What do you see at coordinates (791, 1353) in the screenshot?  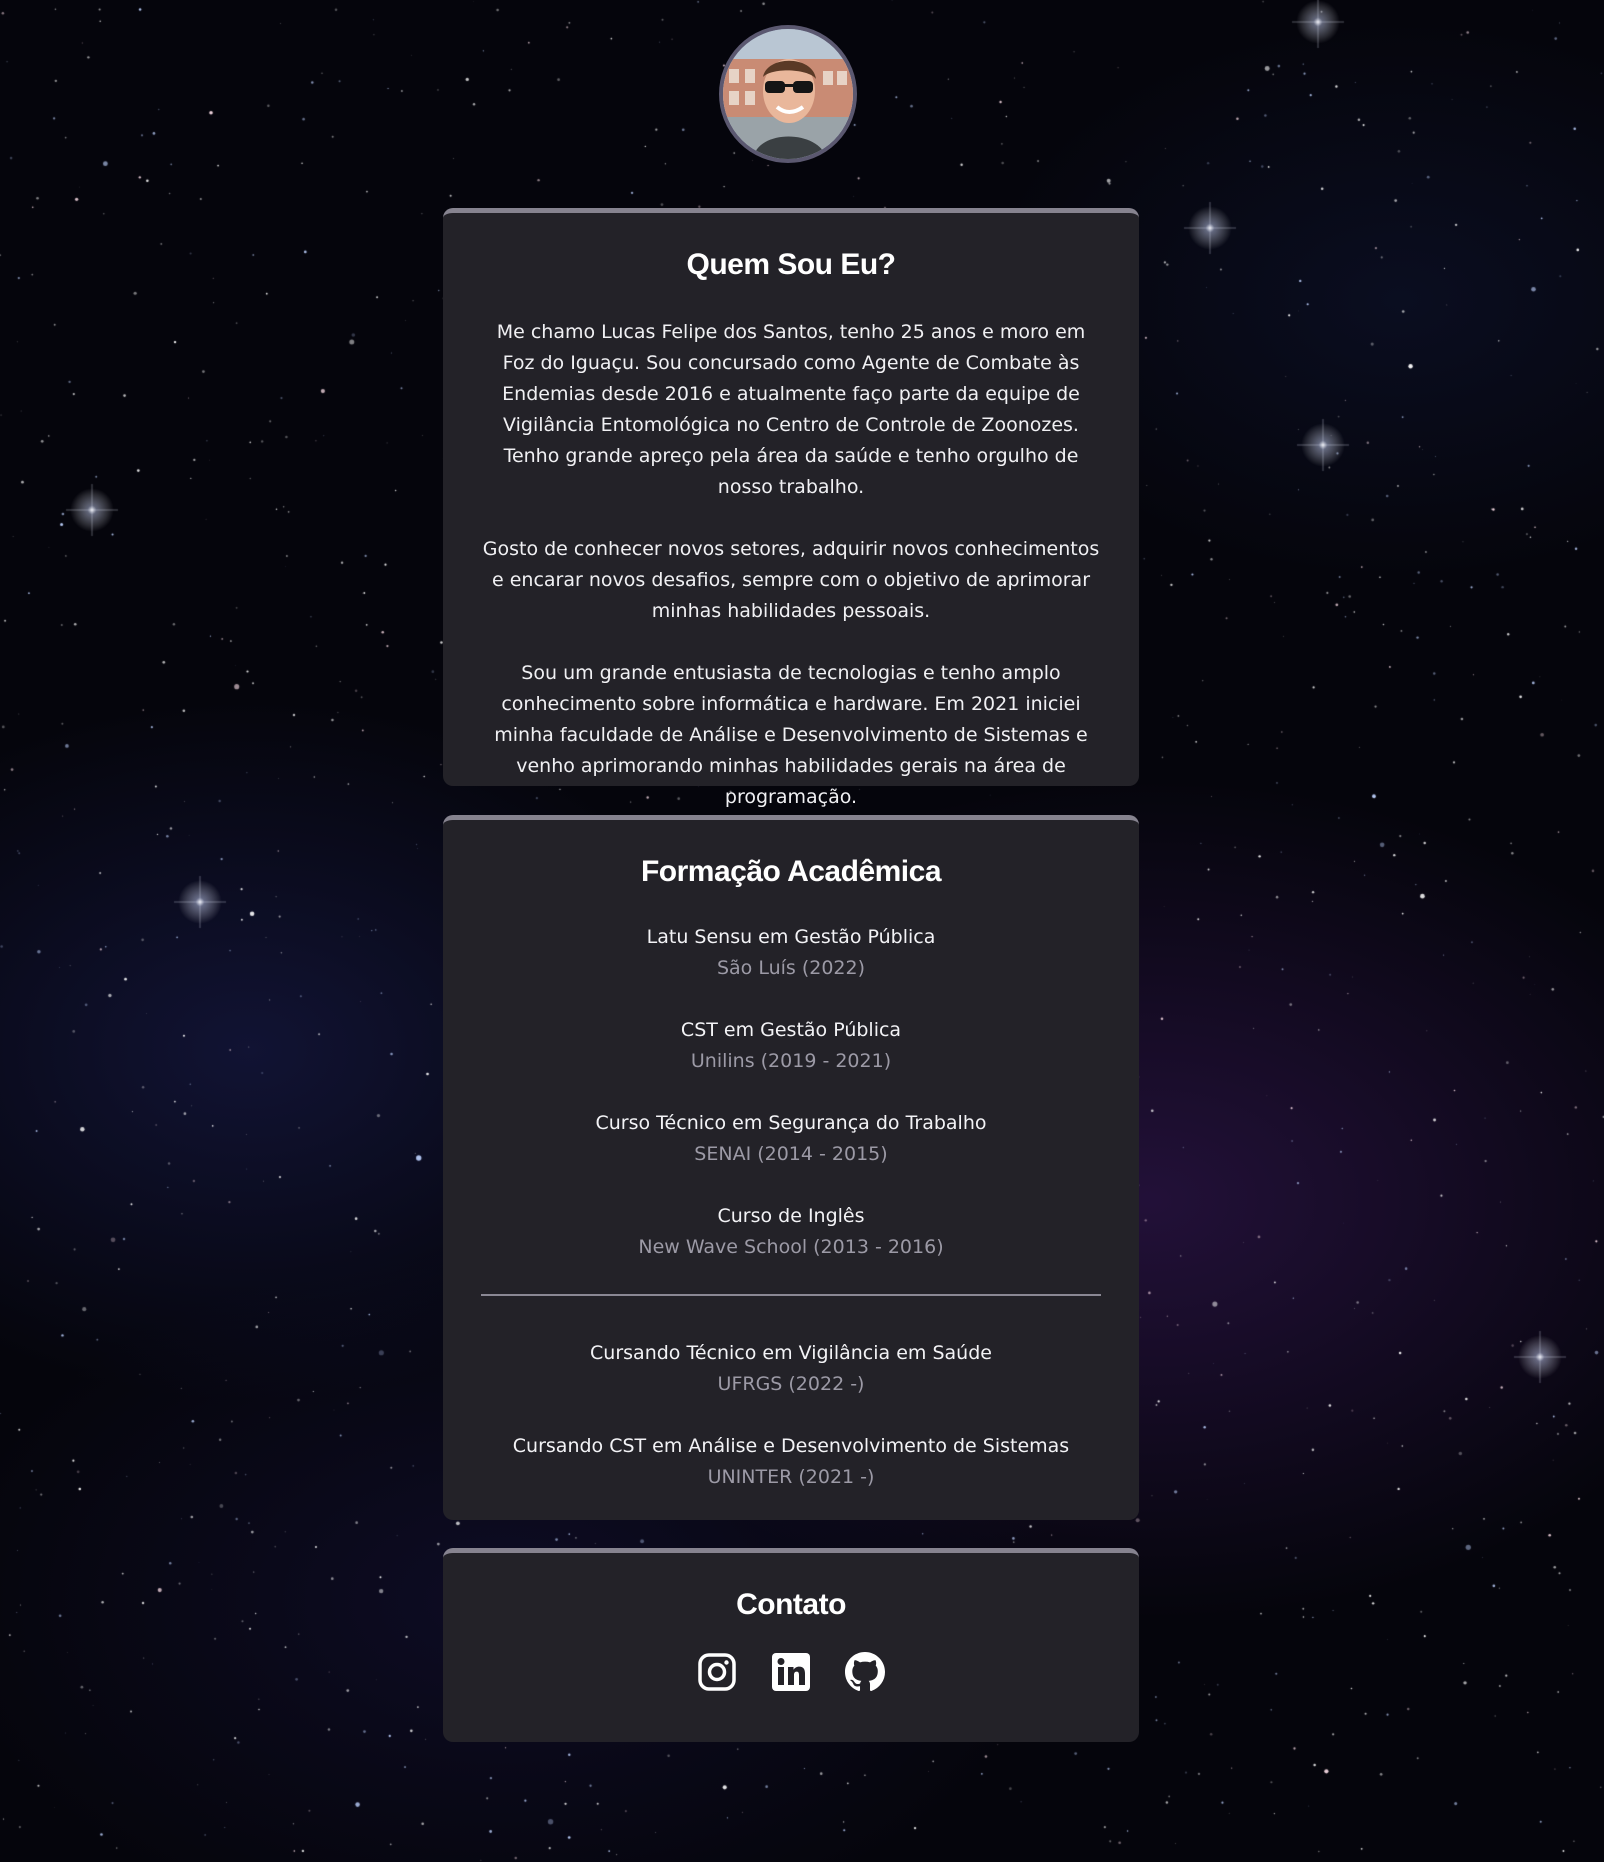 I see `education-course: Cursando Técnico em Vigilância em Saúde` at bounding box center [791, 1353].